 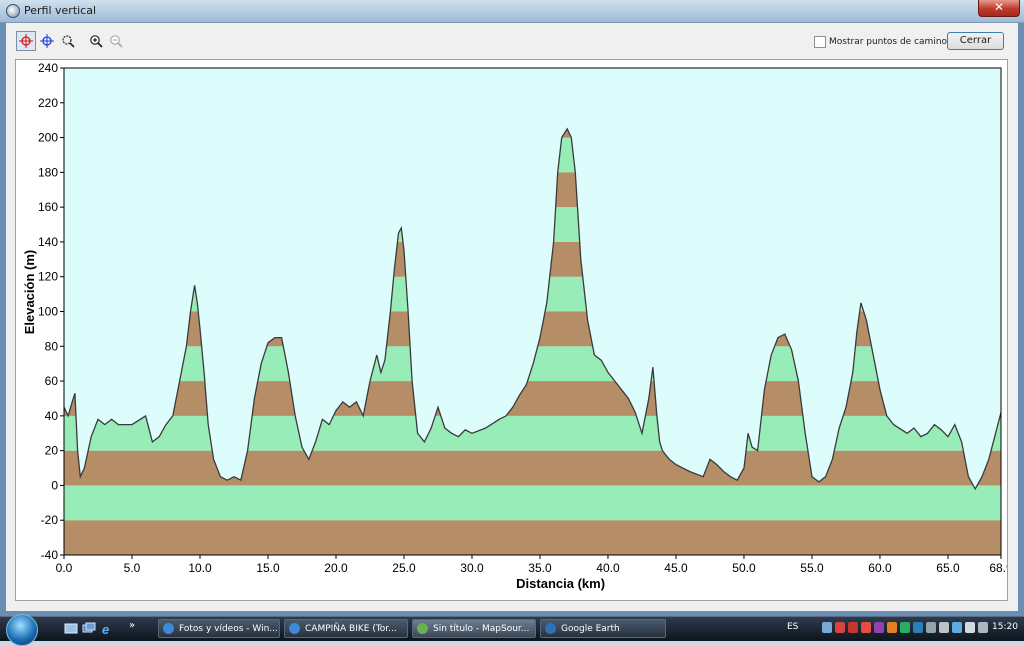 What do you see at coordinates (48, 312) in the screenshot?
I see `y-tick-label: 100` at bounding box center [48, 312].